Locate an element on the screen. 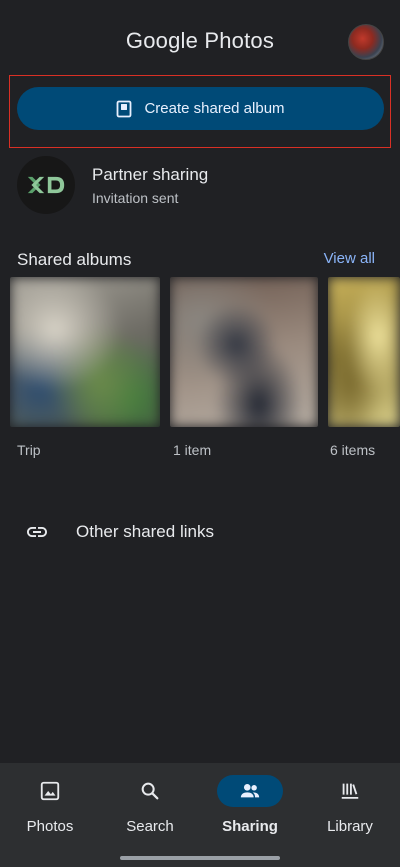  partner-sharing-row: Partner sharing Invitation sent is located at coordinates (200, 185).